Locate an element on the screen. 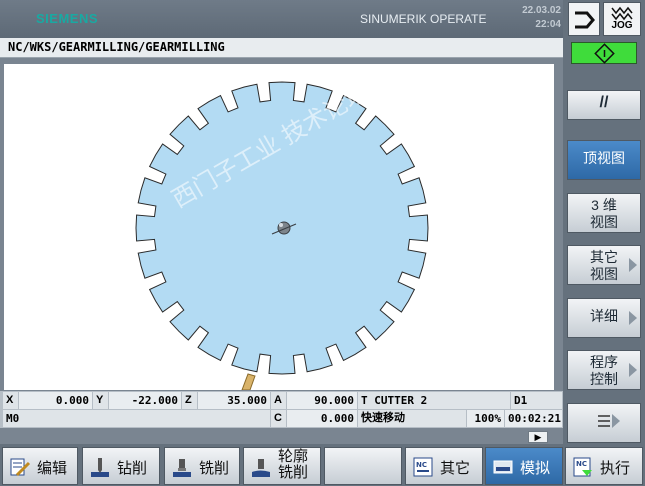 The height and width of the screenshot is (486, 645). execute-icon: NC is located at coordinates (582, 467).